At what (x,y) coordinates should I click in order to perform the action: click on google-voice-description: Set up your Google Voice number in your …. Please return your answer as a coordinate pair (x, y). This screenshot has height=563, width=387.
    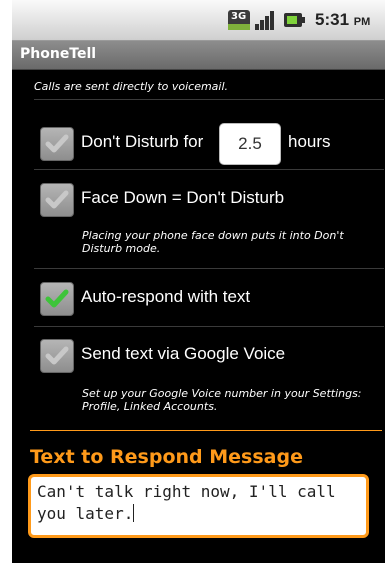
    Looking at the image, I should click on (222, 400).